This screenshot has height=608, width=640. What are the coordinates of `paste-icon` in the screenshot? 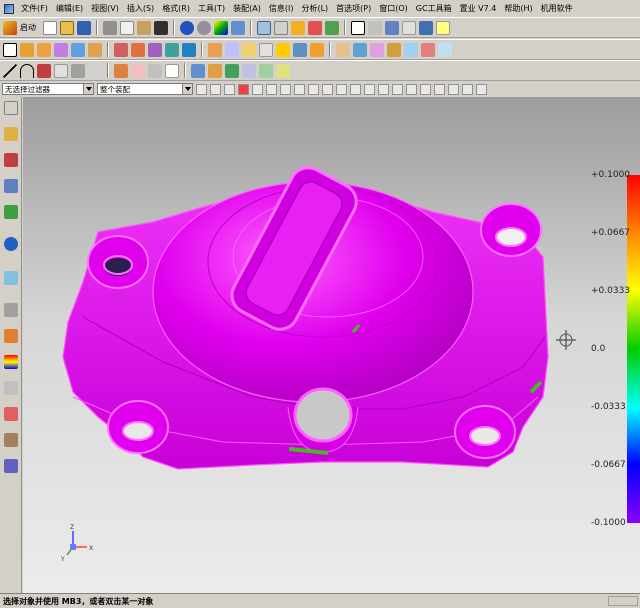 It's located at (144, 27).